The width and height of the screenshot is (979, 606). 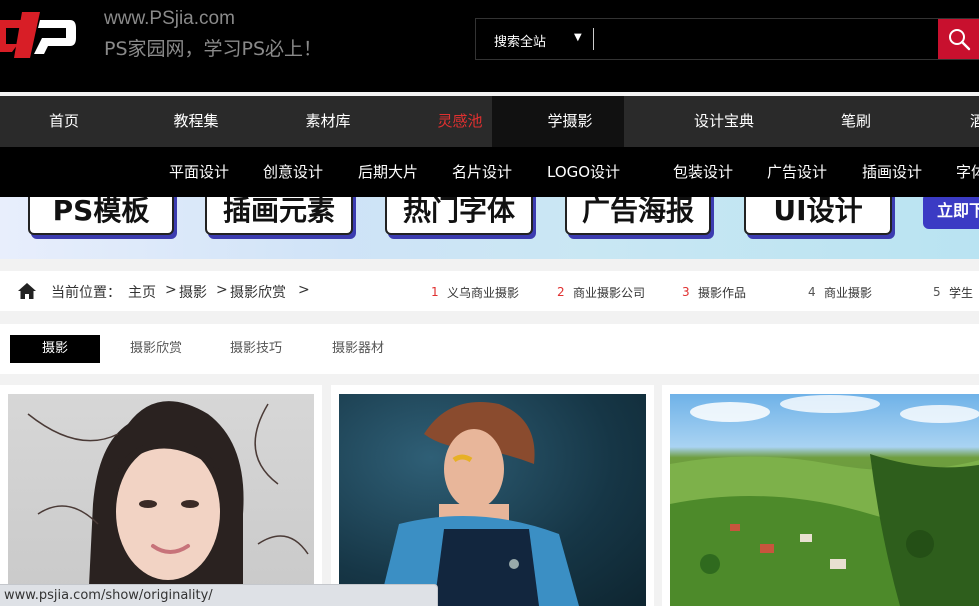 What do you see at coordinates (459, 216) in the screenshot?
I see `banner-tag-fonts: 热门字体` at bounding box center [459, 216].